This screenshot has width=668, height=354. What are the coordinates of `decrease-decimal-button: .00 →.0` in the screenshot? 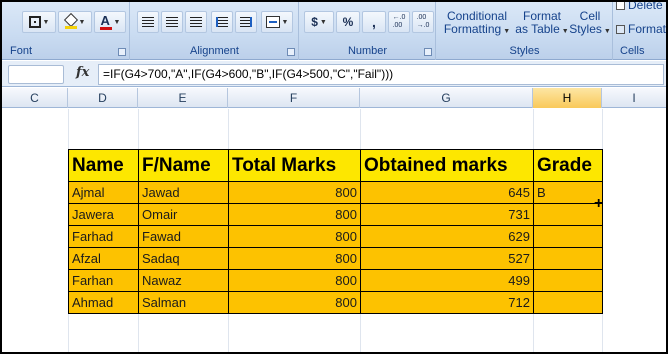 It's located at (423, 22).